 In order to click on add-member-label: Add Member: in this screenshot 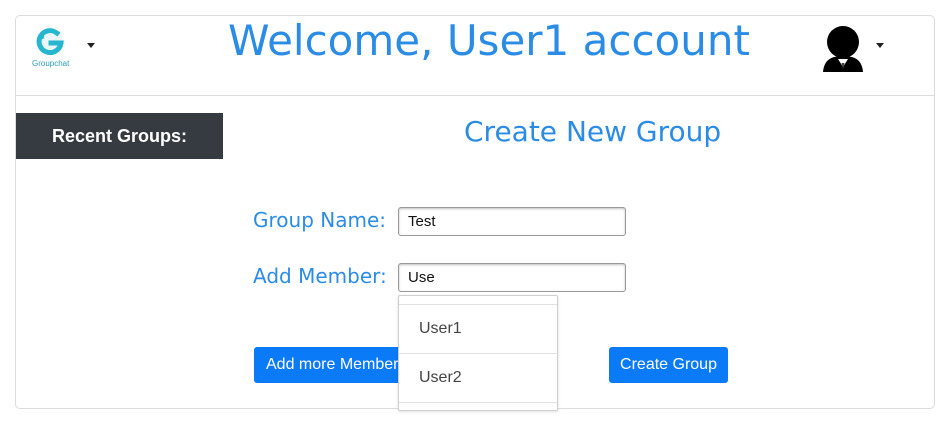, I will do `click(320, 276)`.